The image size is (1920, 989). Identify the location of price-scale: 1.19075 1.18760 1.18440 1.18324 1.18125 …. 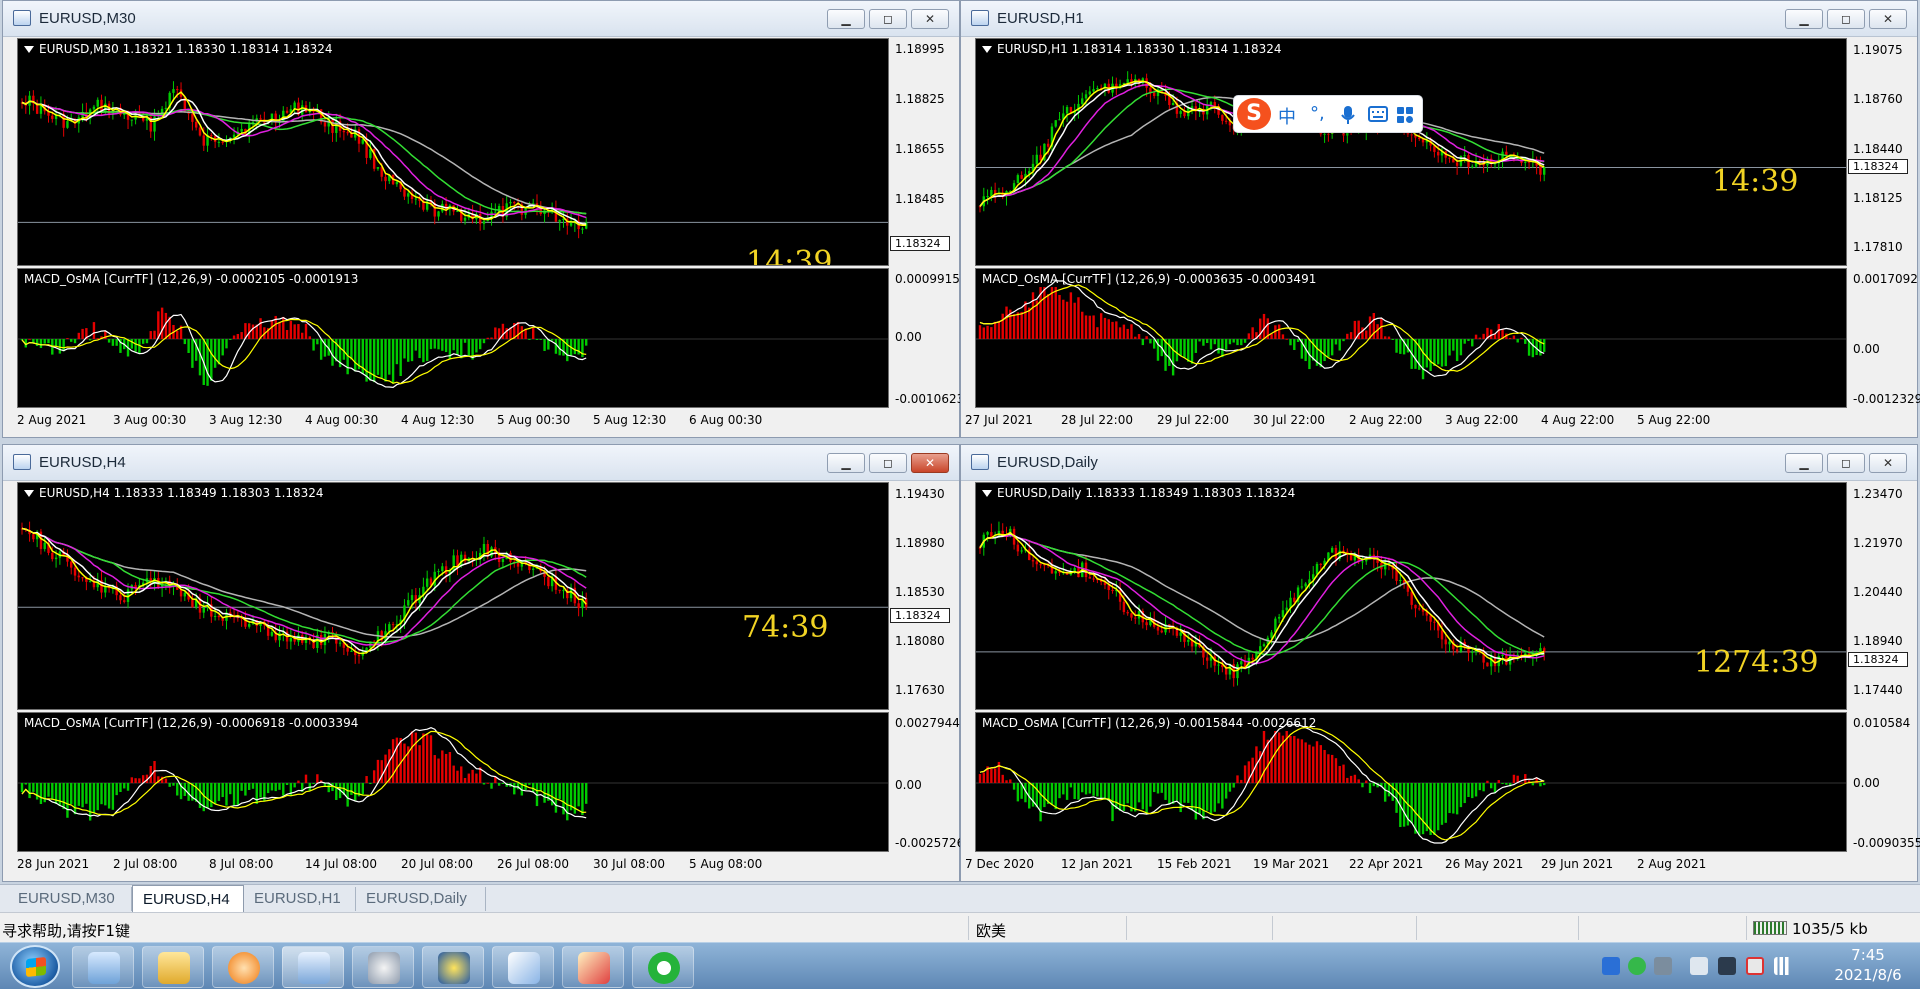
(1882, 152).